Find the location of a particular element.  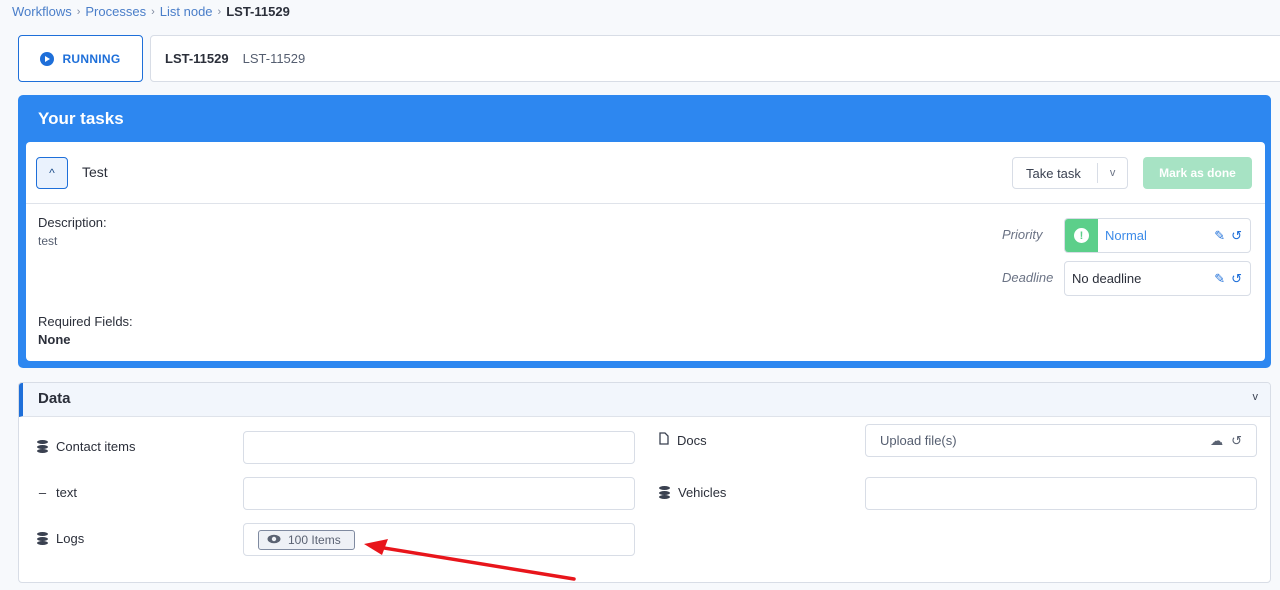

eye-icon is located at coordinates (274, 540).